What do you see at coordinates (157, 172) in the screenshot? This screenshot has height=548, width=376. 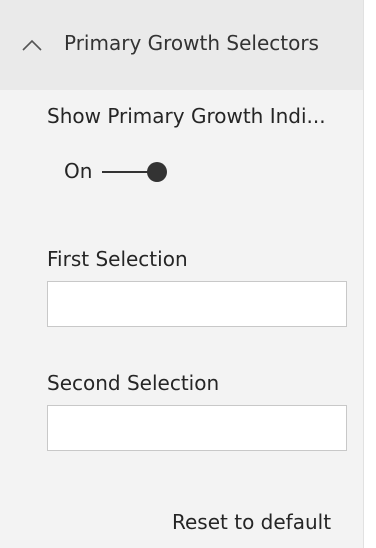 I see `toggle-knob` at bounding box center [157, 172].